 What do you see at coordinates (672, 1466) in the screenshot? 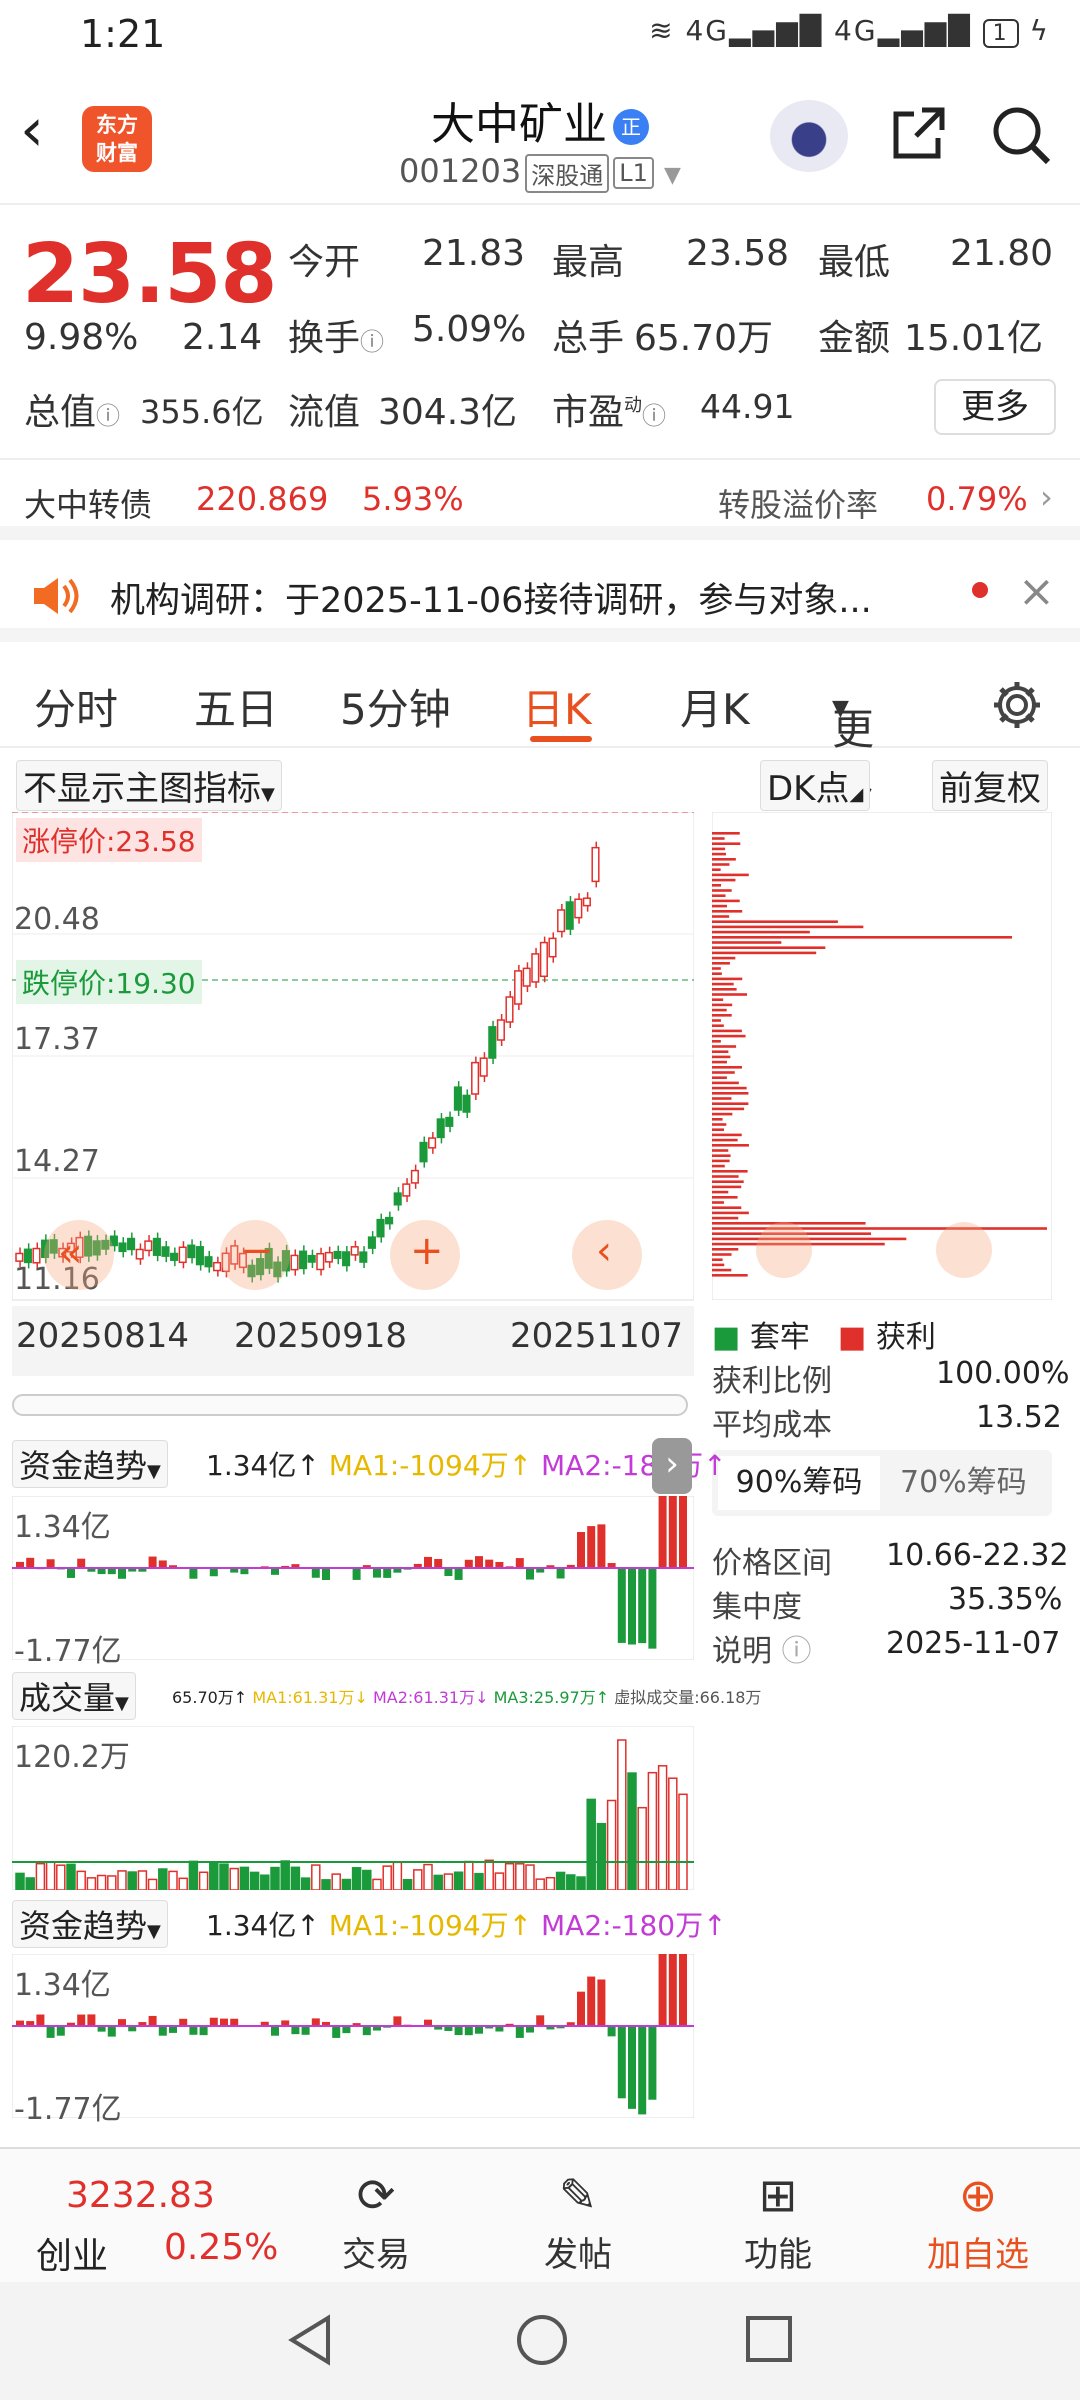
I see `expand-arrow-icon: ›` at bounding box center [672, 1466].